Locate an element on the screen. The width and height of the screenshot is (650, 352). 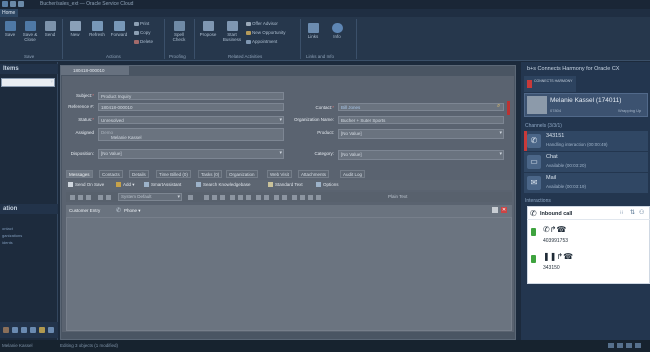
channel-select: Phone ▾ is located at coordinates (132, 211).